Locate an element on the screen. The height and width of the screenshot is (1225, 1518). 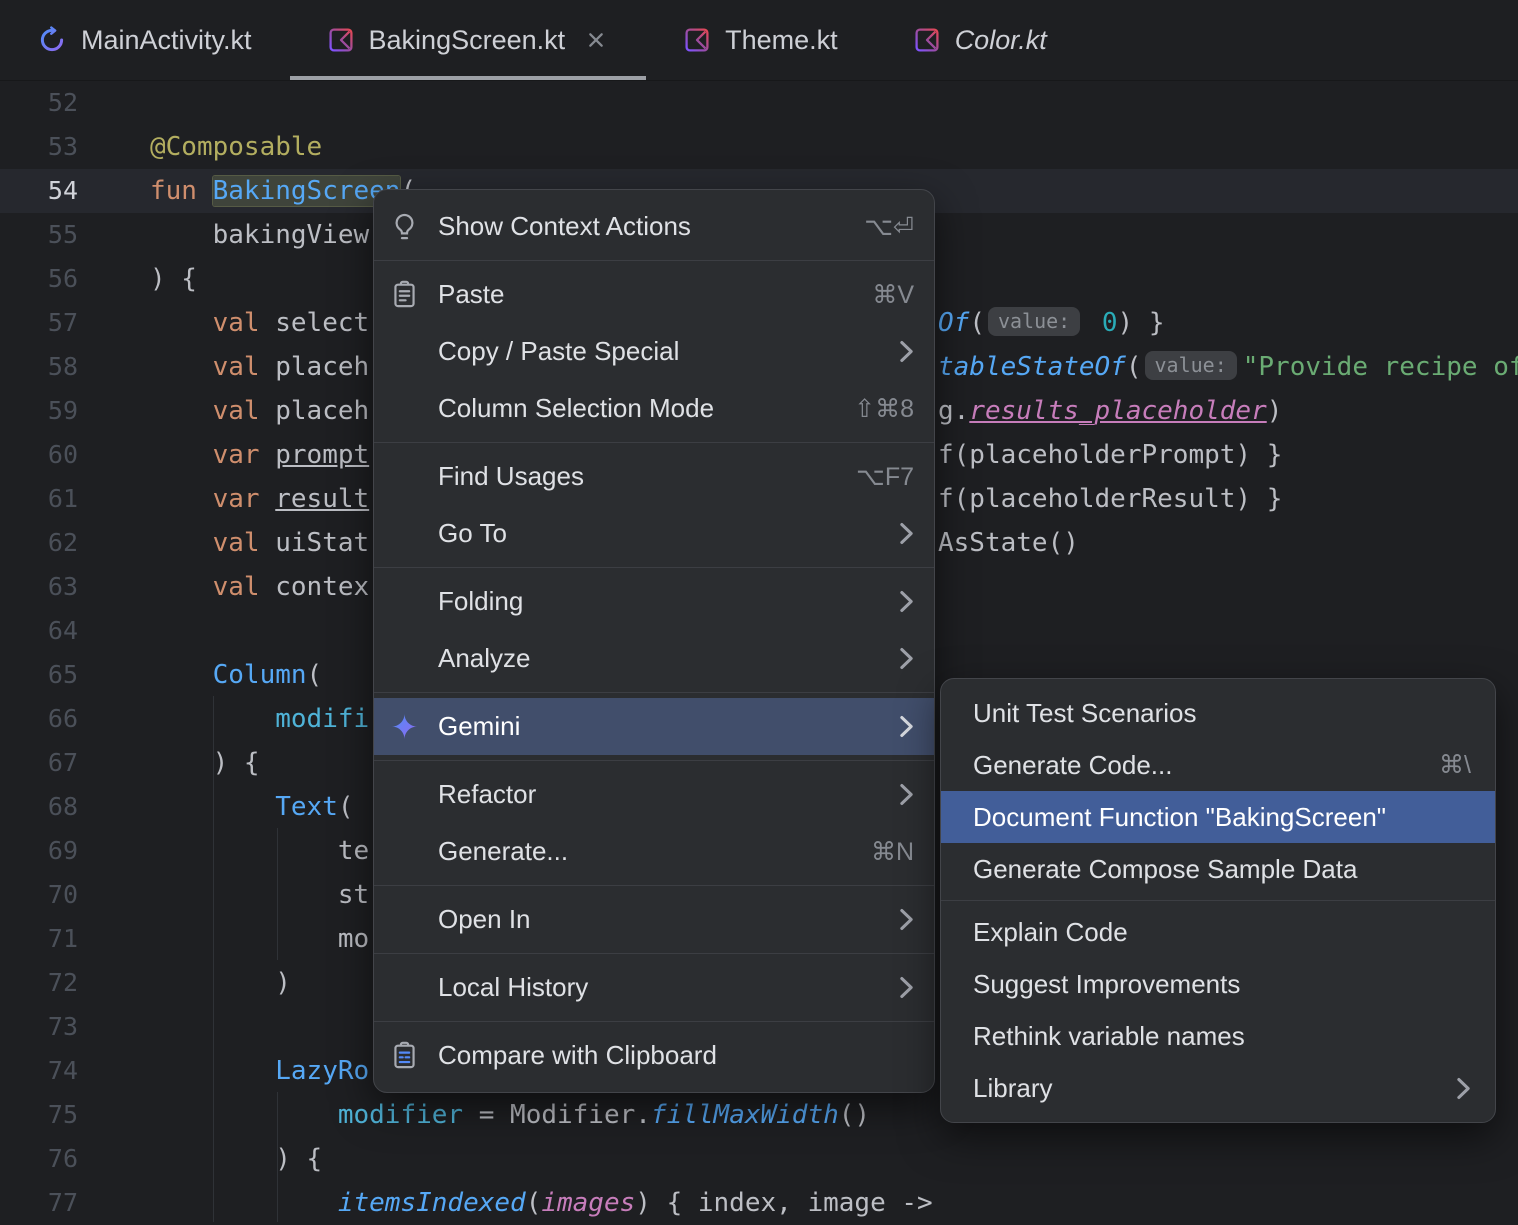
go-to-menu-item: Go To is located at coordinates (654, 533).